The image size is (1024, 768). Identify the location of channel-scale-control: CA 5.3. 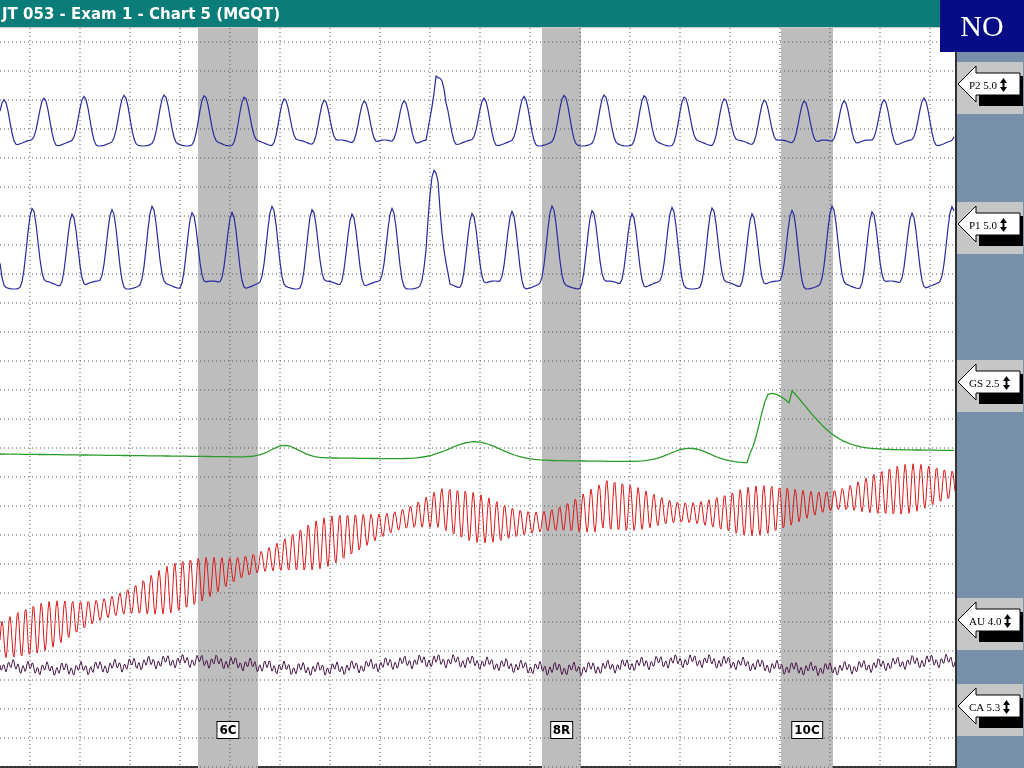
(990, 710).